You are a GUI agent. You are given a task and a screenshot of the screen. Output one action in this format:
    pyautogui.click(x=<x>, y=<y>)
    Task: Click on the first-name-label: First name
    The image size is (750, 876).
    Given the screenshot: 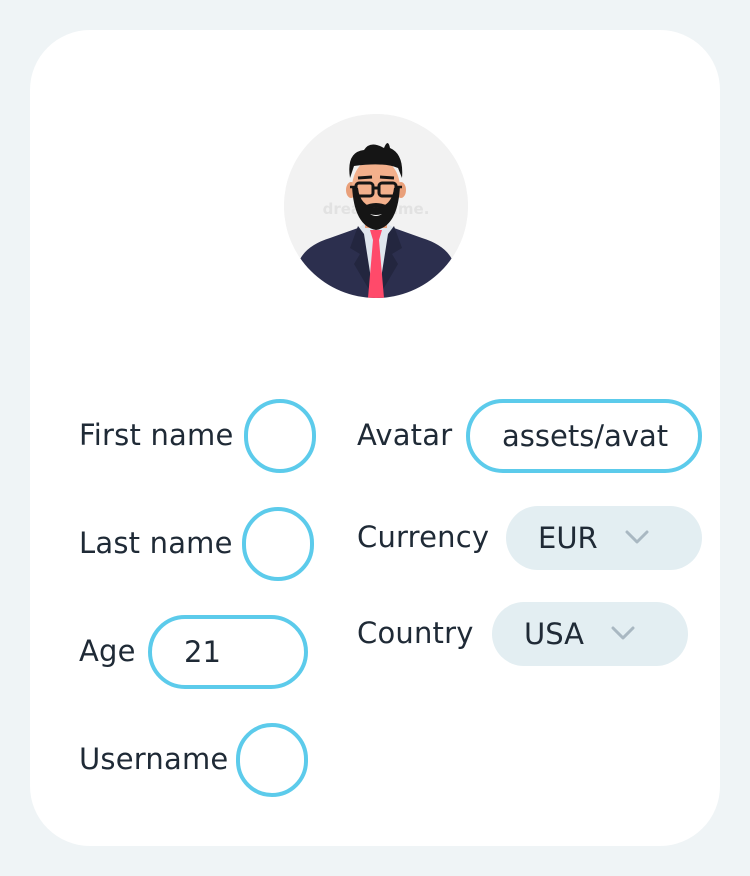 What is the action you would take?
    pyautogui.click(x=156, y=435)
    